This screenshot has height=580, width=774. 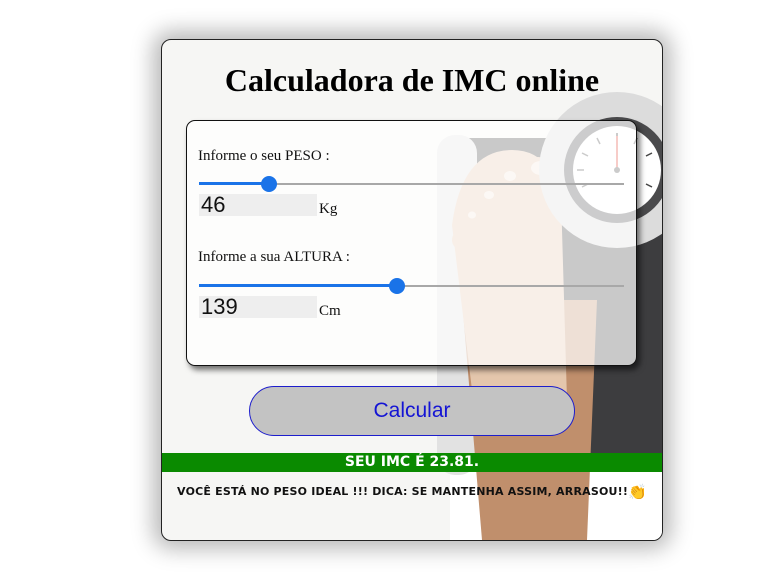 I want to click on height-unit: Cm, so click(x=330, y=311).